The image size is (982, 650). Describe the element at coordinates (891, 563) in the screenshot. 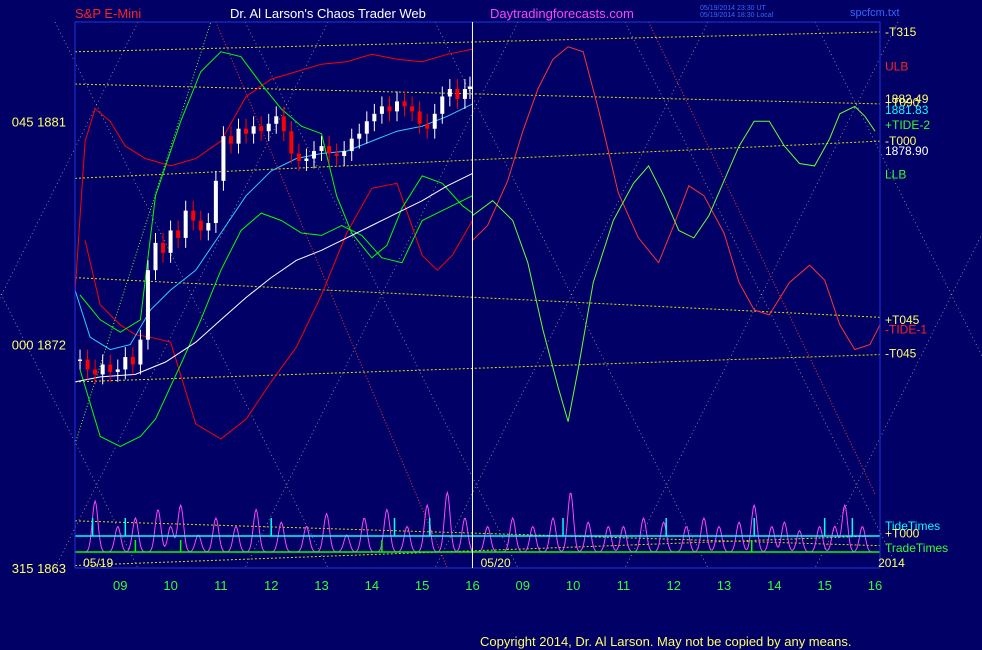

I see `date-label: 2014` at that location.